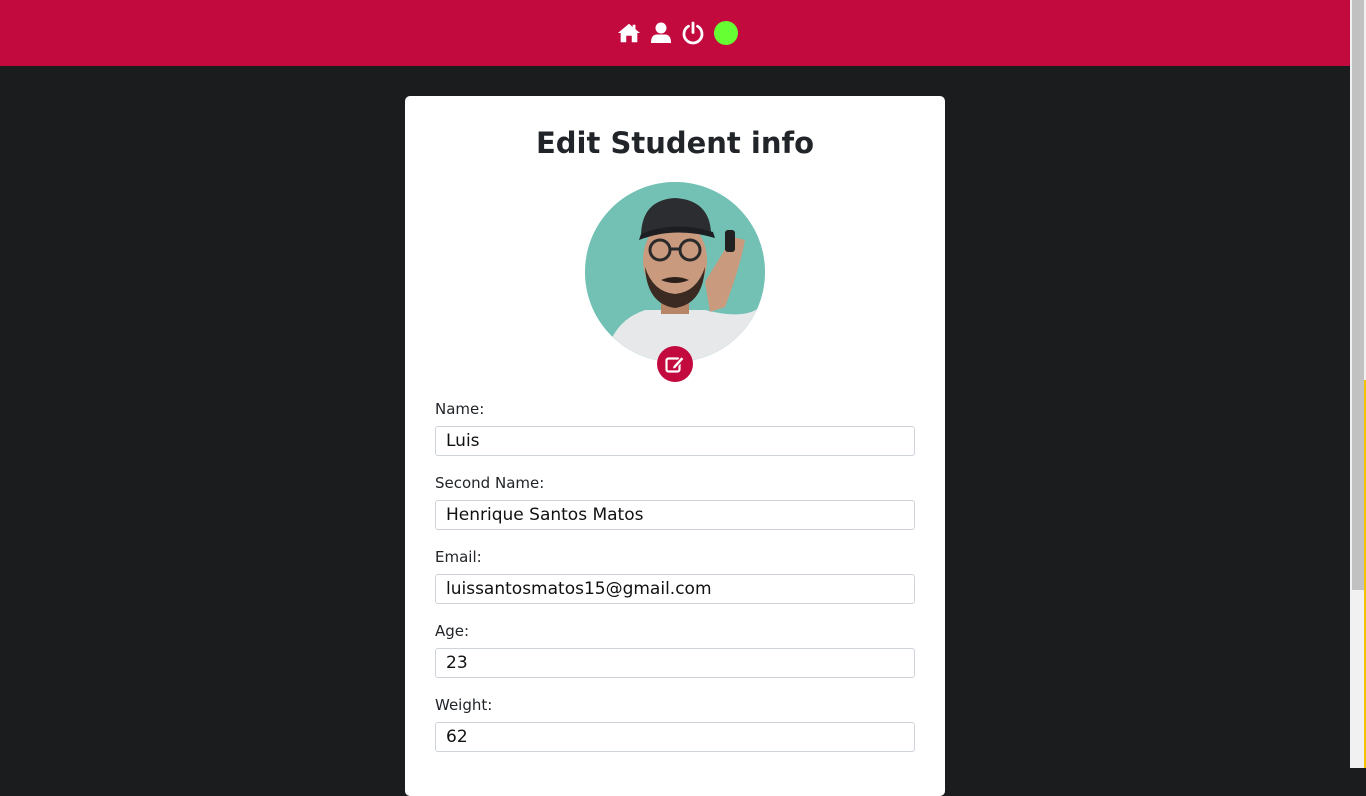 The image size is (1366, 796). Describe the element at coordinates (675, 589) in the screenshot. I see `email-field` at that location.